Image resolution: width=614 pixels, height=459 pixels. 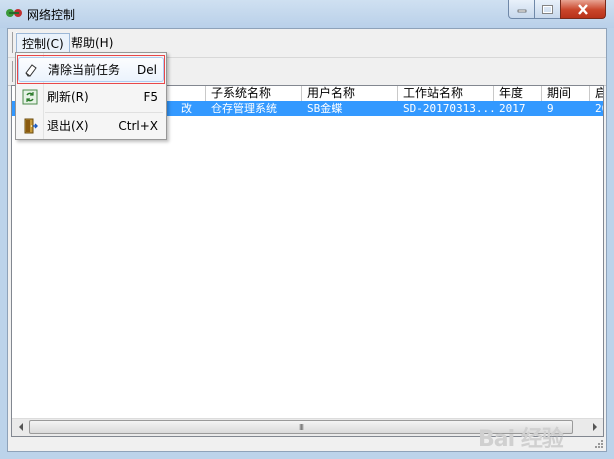 What do you see at coordinates (104, 112) in the screenshot?
I see `menu-divider` at bounding box center [104, 112].